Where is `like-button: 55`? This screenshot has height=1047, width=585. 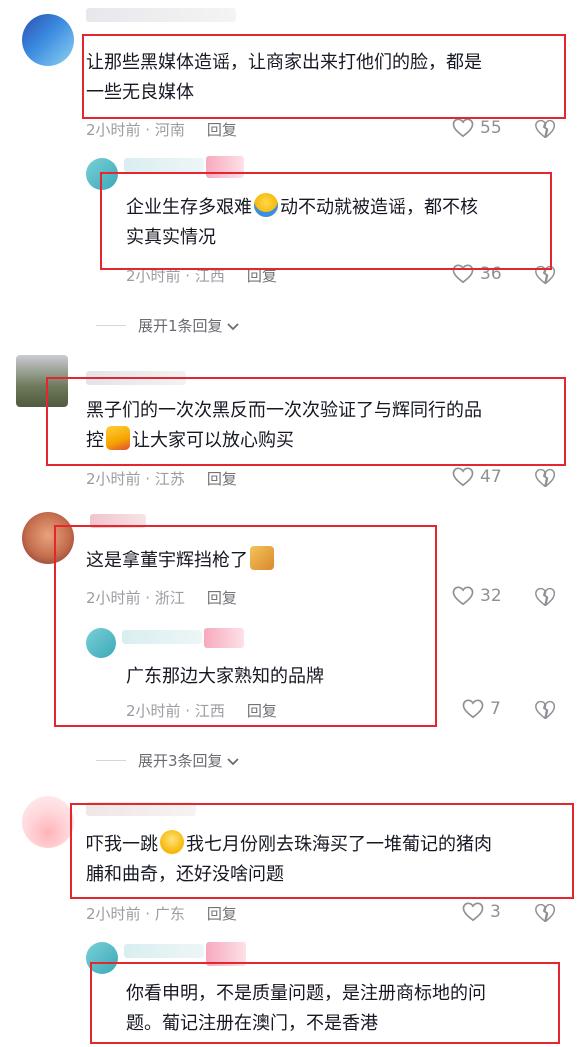 like-button: 55 is located at coordinates (477, 128).